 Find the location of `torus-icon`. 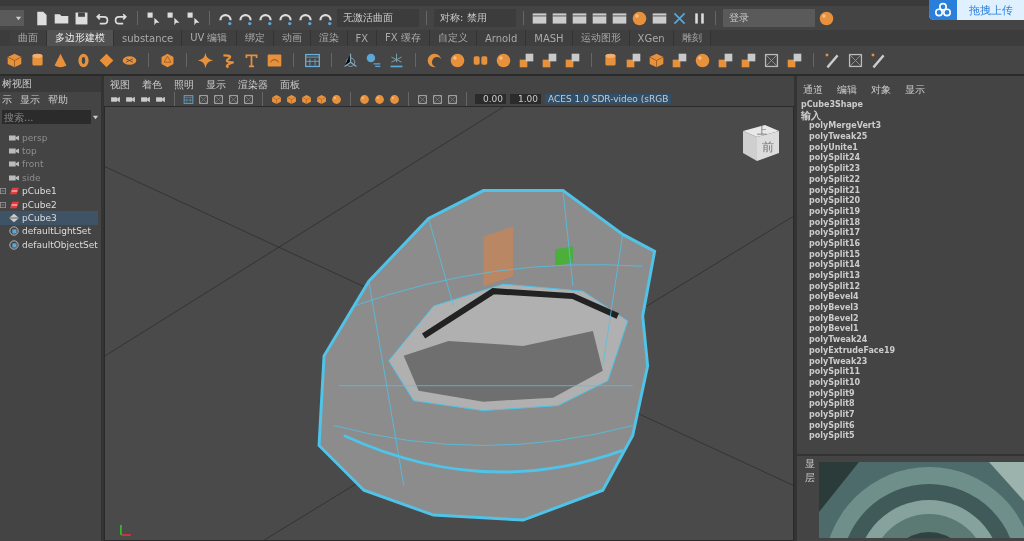

torus-icon is located at coordinates (83, 60).